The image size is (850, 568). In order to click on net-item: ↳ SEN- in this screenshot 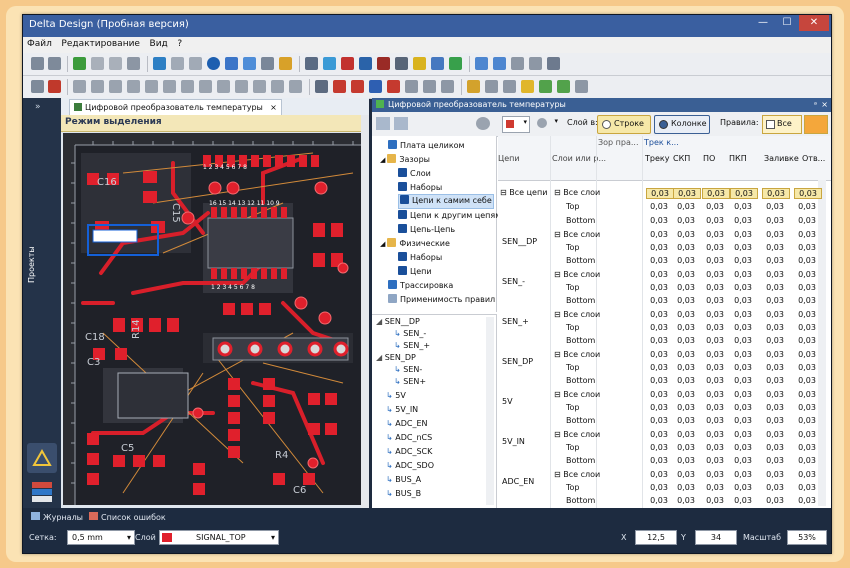, I will do `click(408, 369)`.